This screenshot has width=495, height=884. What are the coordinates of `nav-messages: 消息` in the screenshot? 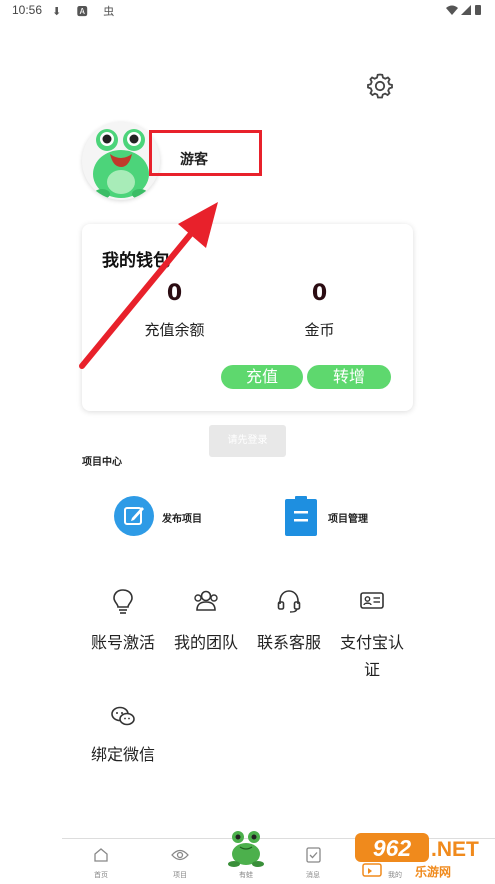 It's located at (313, 860).